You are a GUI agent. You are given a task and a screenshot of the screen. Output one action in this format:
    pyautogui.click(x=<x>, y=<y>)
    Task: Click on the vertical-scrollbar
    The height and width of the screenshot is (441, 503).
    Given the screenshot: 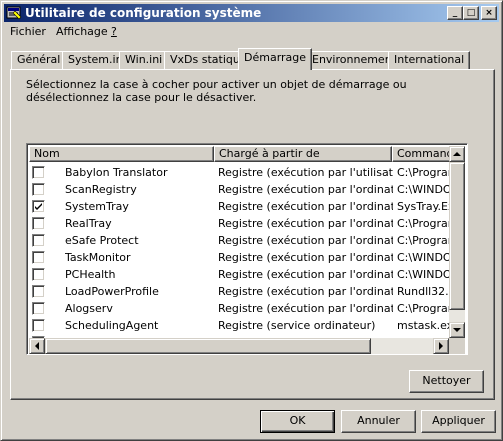 What is the action you would take?
    pyautogui.click(x=457, y=242)
    